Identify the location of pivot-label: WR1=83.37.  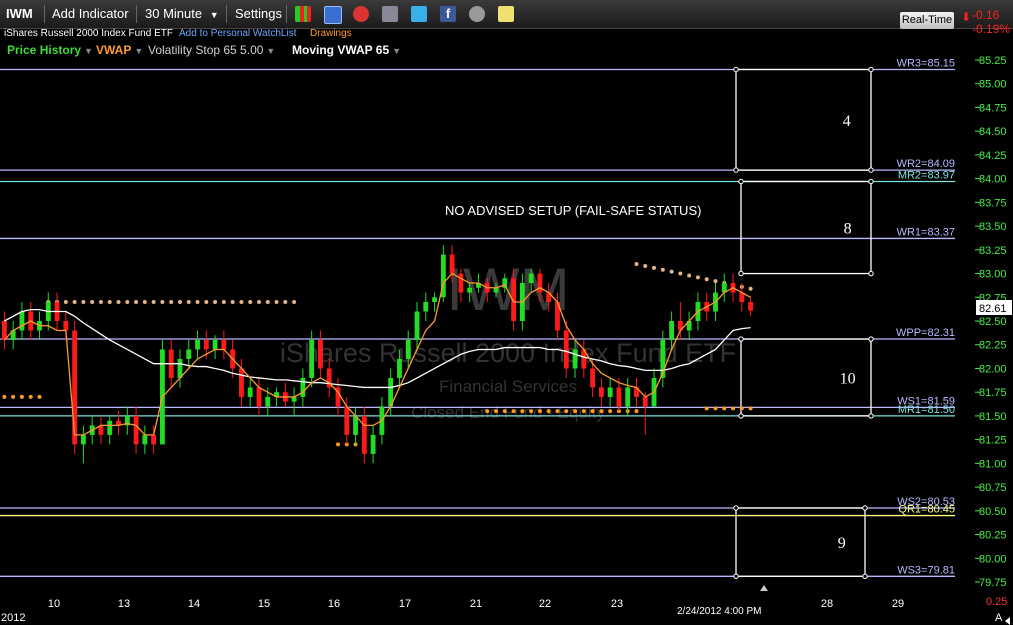
(926, 232).